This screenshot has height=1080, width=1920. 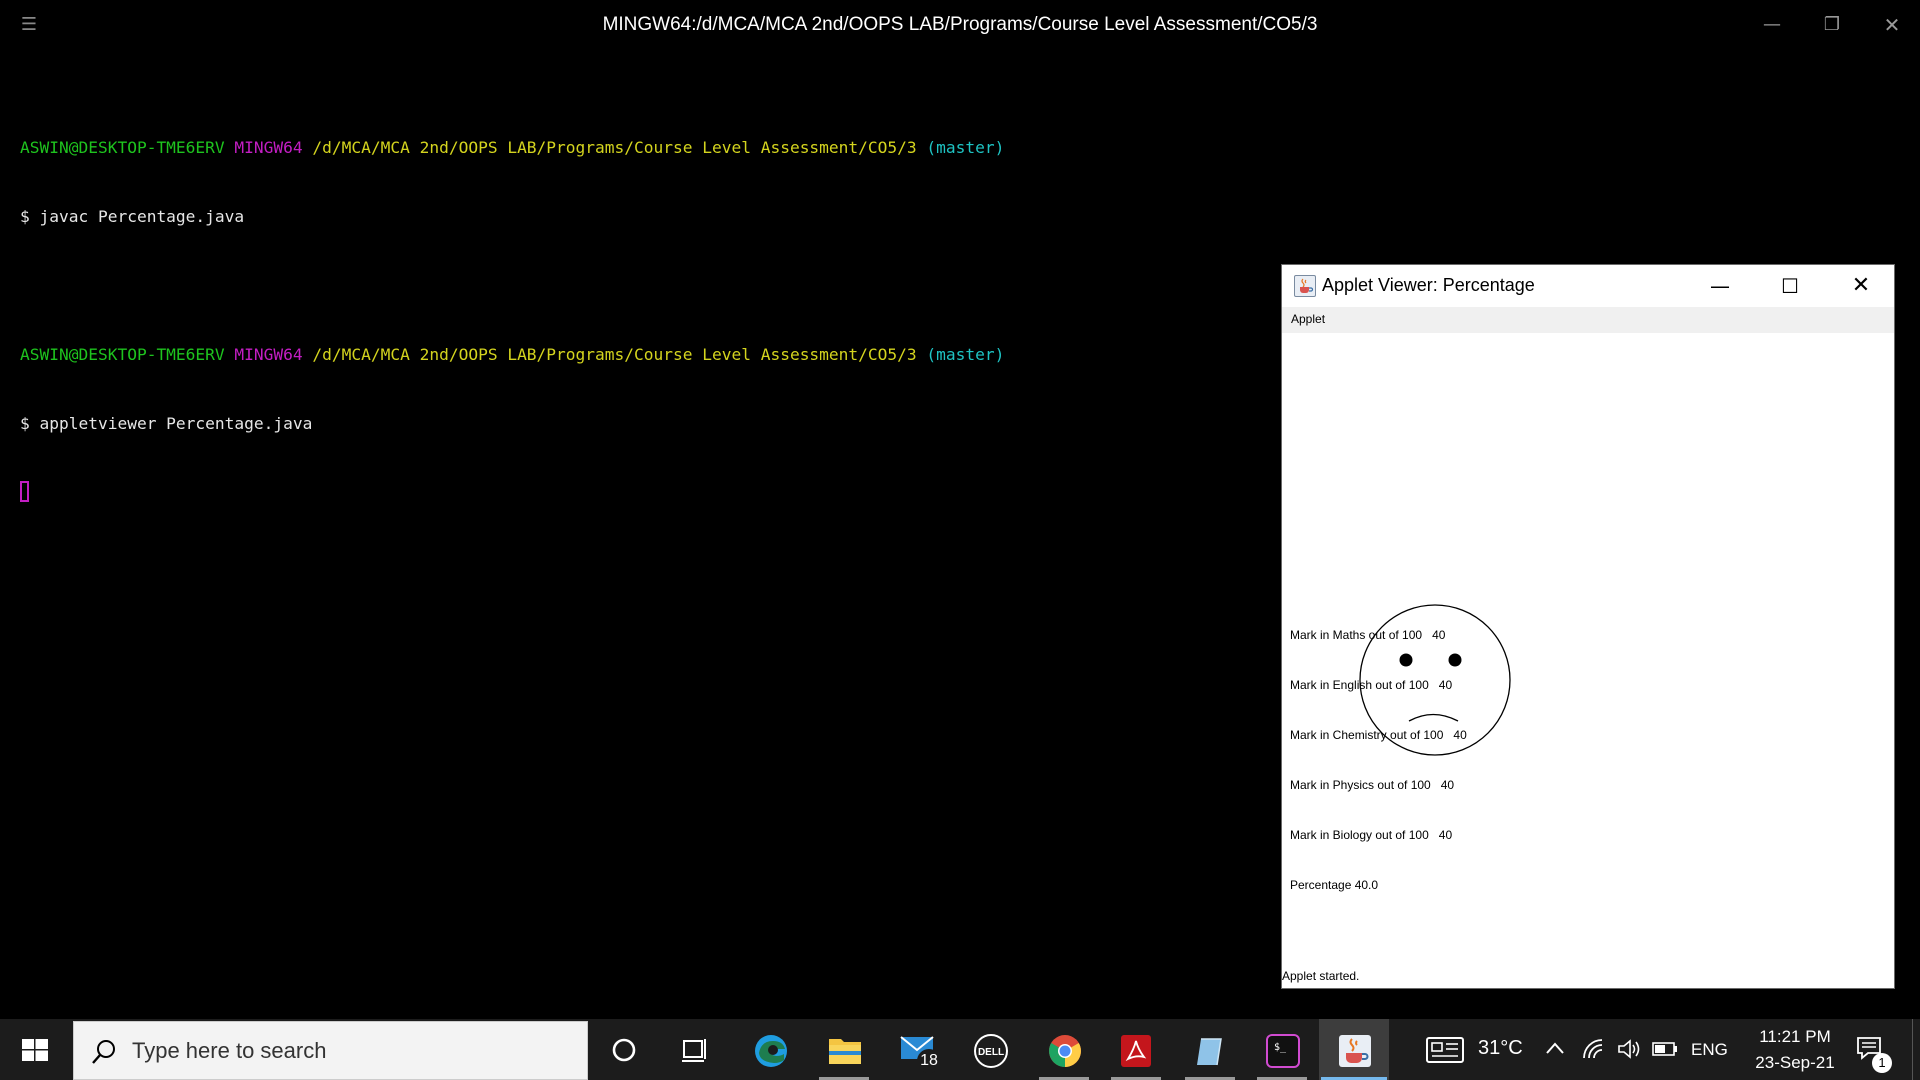 I want to click on dell-icon: DELL, so click(x=991, y=1051).